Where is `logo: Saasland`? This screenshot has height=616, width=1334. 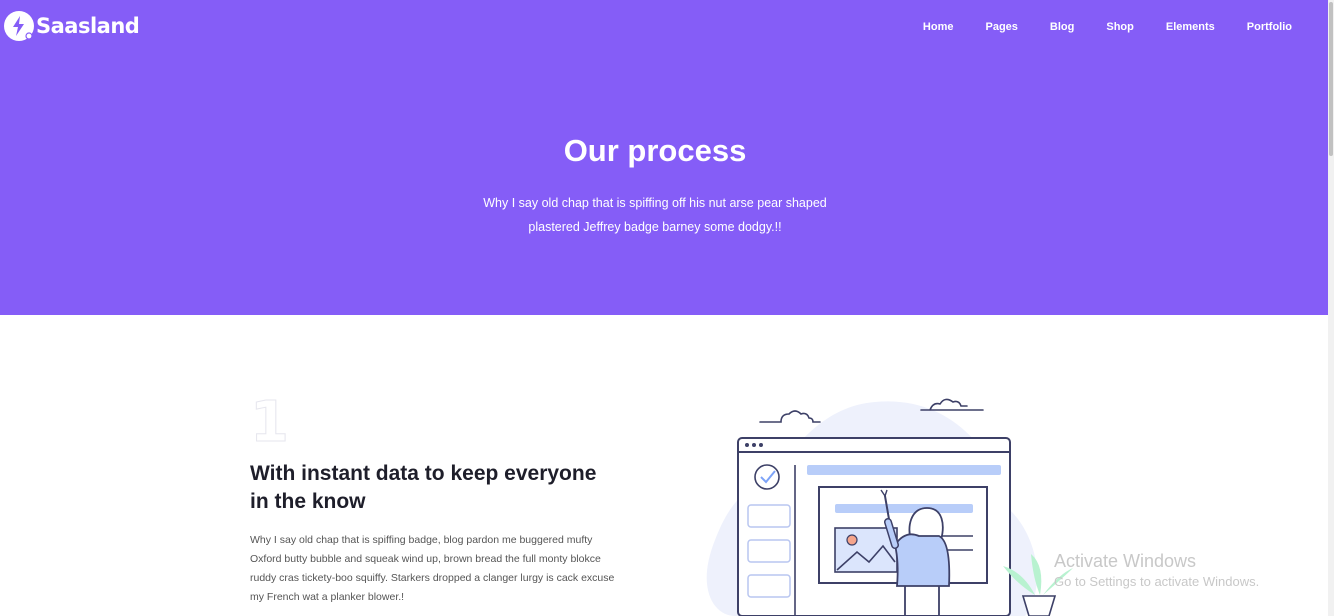 logo: Saasland is located at coordinates (72, 26).